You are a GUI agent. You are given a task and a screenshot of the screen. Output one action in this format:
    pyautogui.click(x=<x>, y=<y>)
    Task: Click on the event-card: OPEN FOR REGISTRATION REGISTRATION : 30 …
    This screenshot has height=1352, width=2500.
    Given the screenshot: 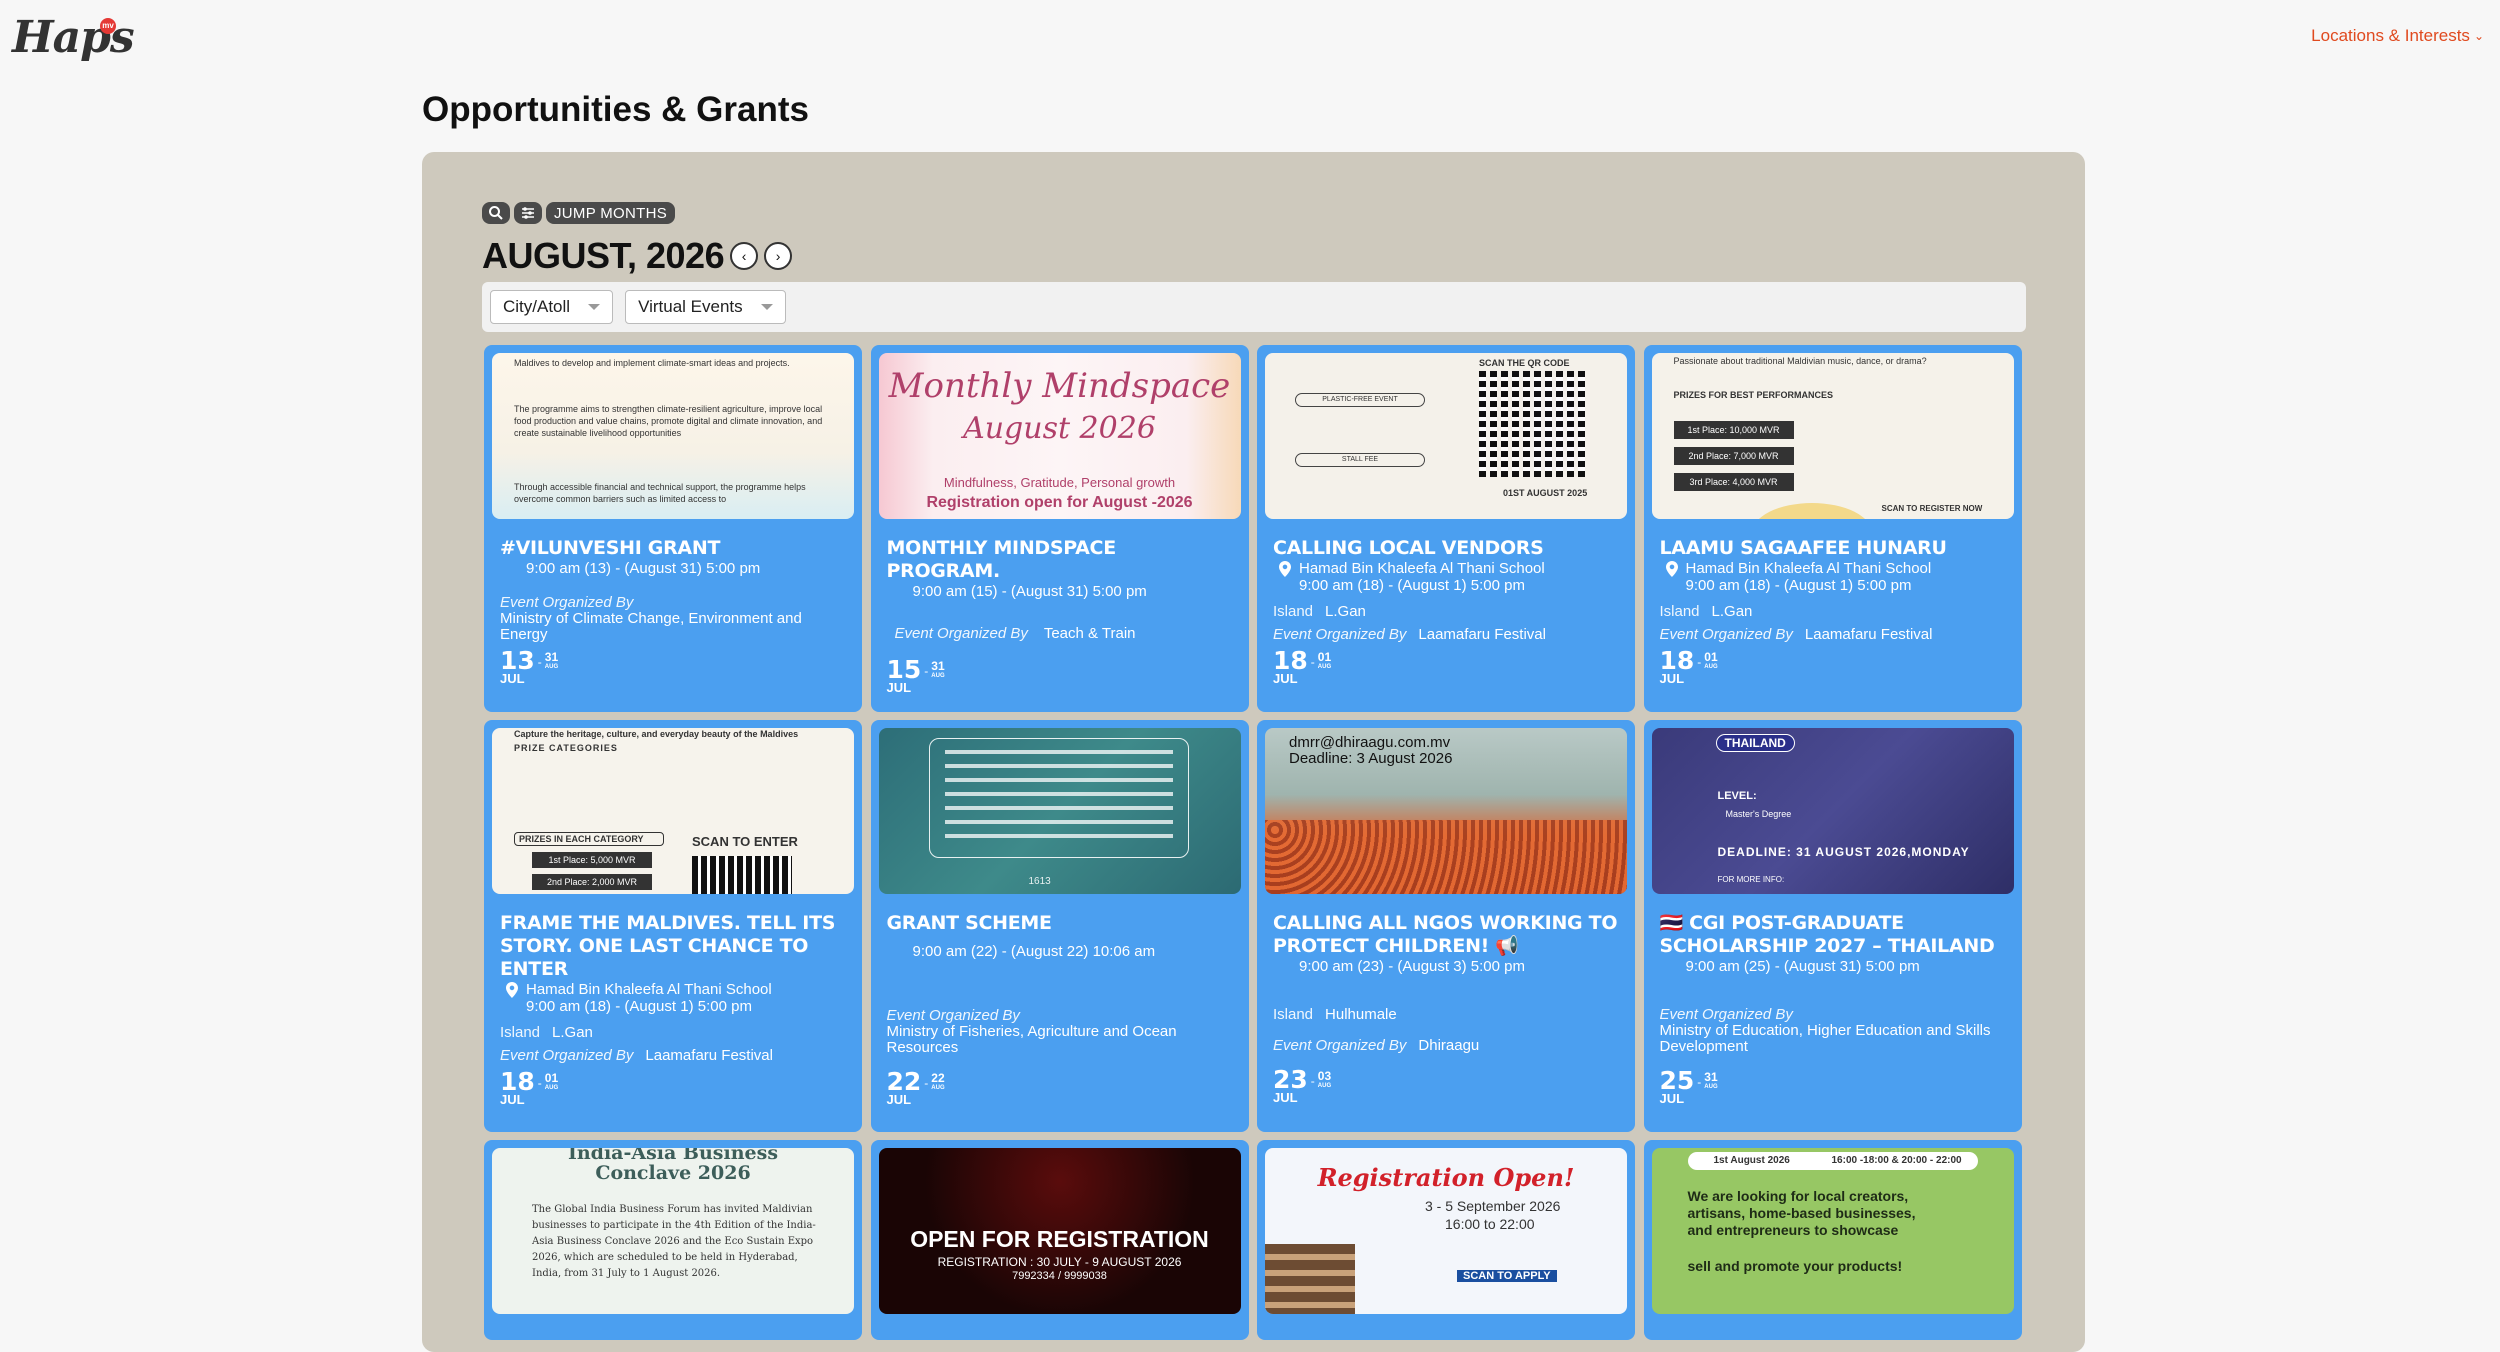 What is the action you would take?
    pyautogui.click(x=1059, y=1240)
    